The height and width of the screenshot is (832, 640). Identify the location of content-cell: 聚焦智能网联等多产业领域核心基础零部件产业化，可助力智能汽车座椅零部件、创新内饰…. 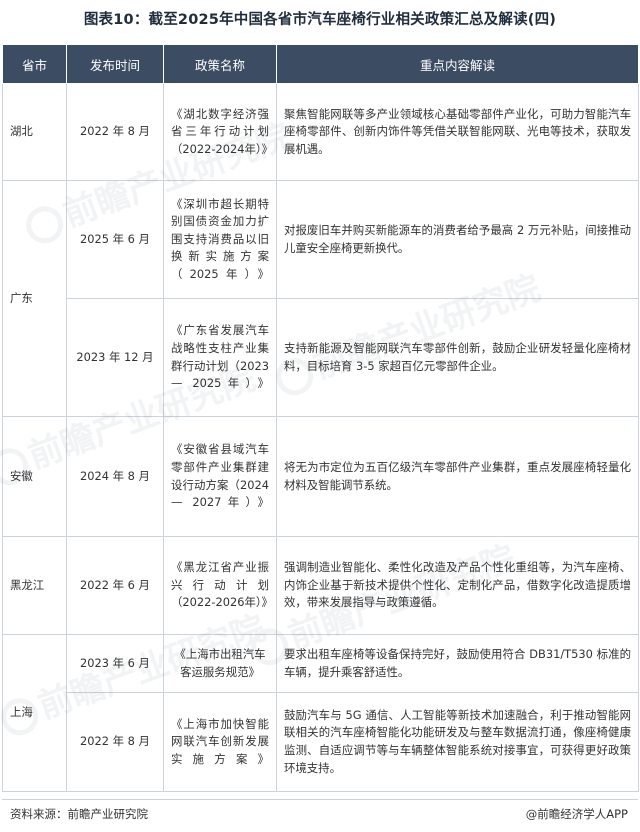
(457, 132).